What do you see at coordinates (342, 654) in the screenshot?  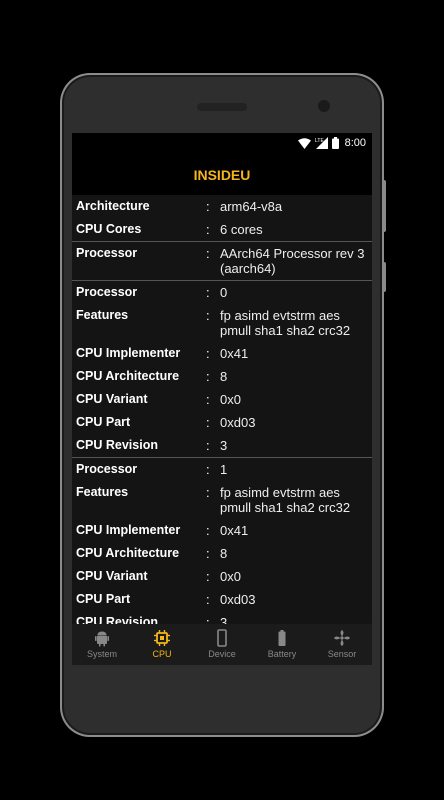 I see `nav-label: Sensor` at bounding box center [342, 654].